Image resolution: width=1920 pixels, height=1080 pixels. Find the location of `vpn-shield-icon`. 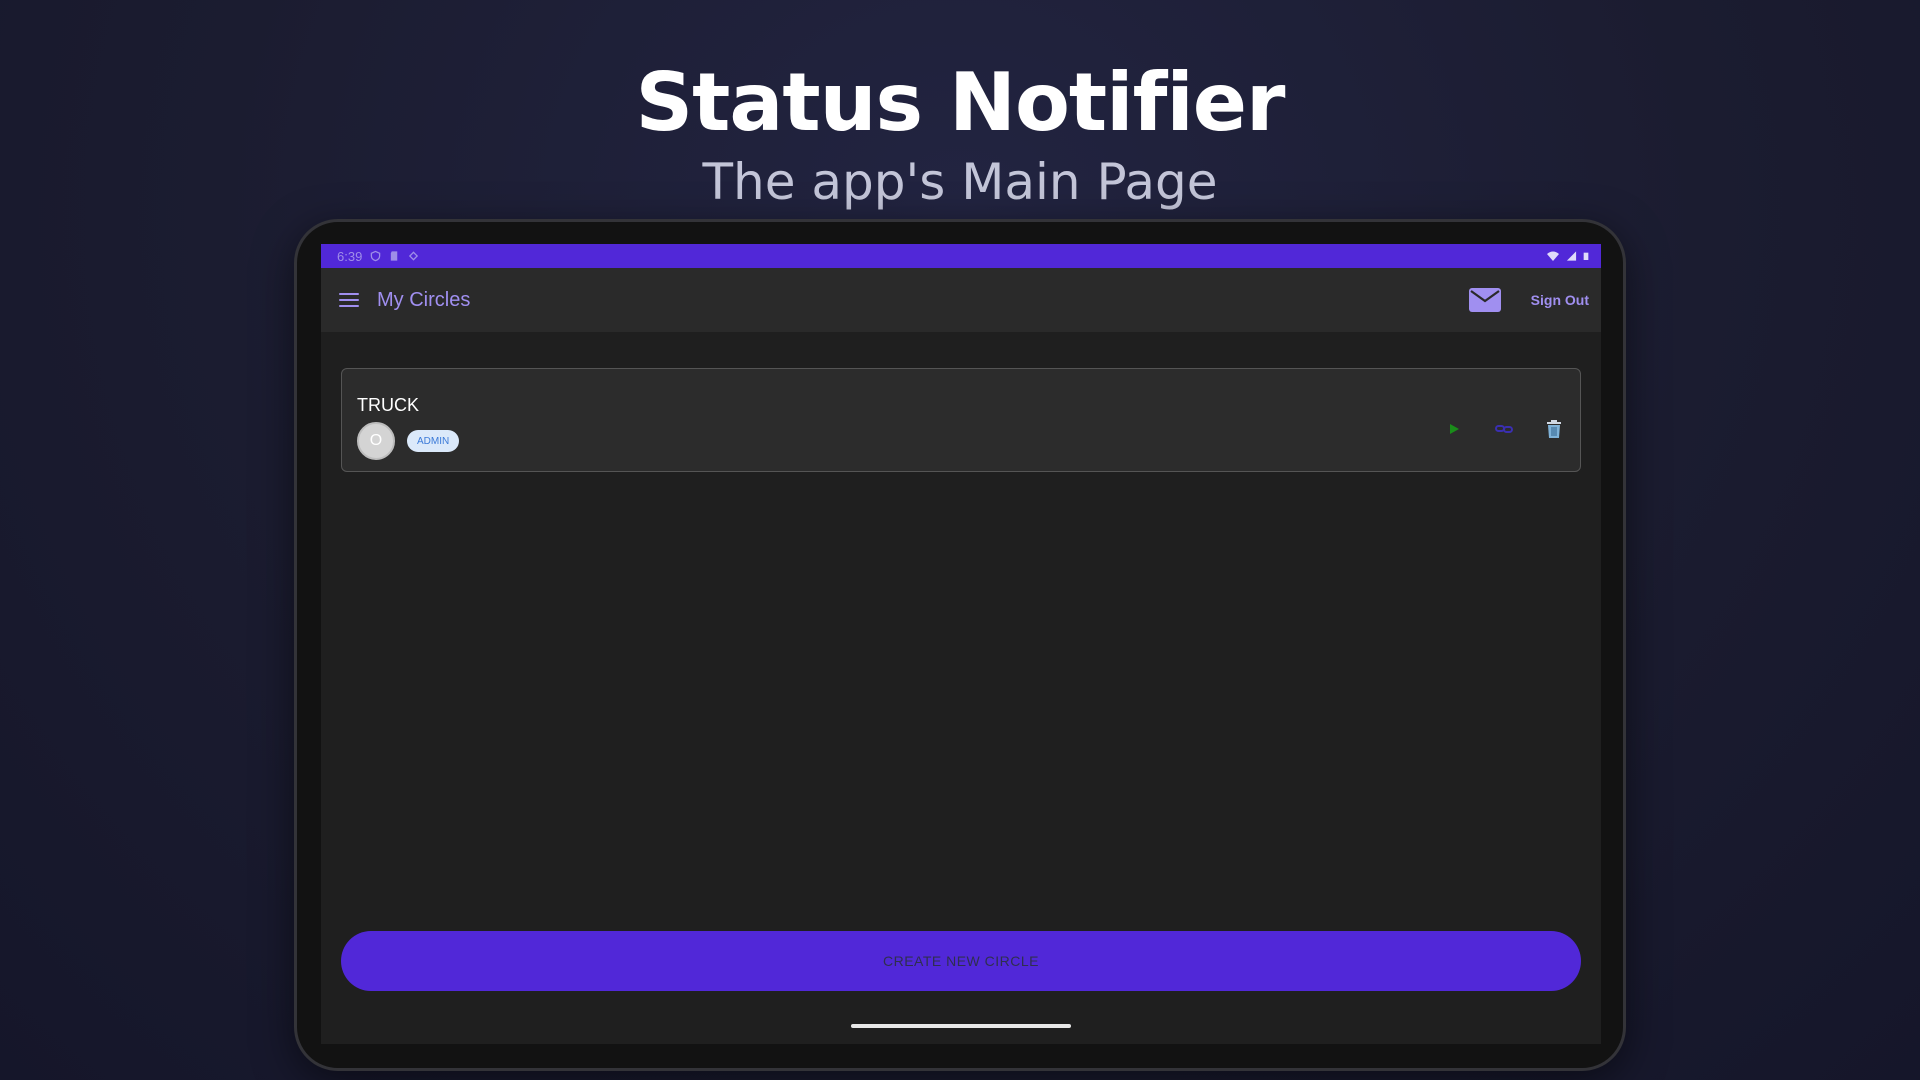

vpn-shield-icon is located at coordinates (376, 256).